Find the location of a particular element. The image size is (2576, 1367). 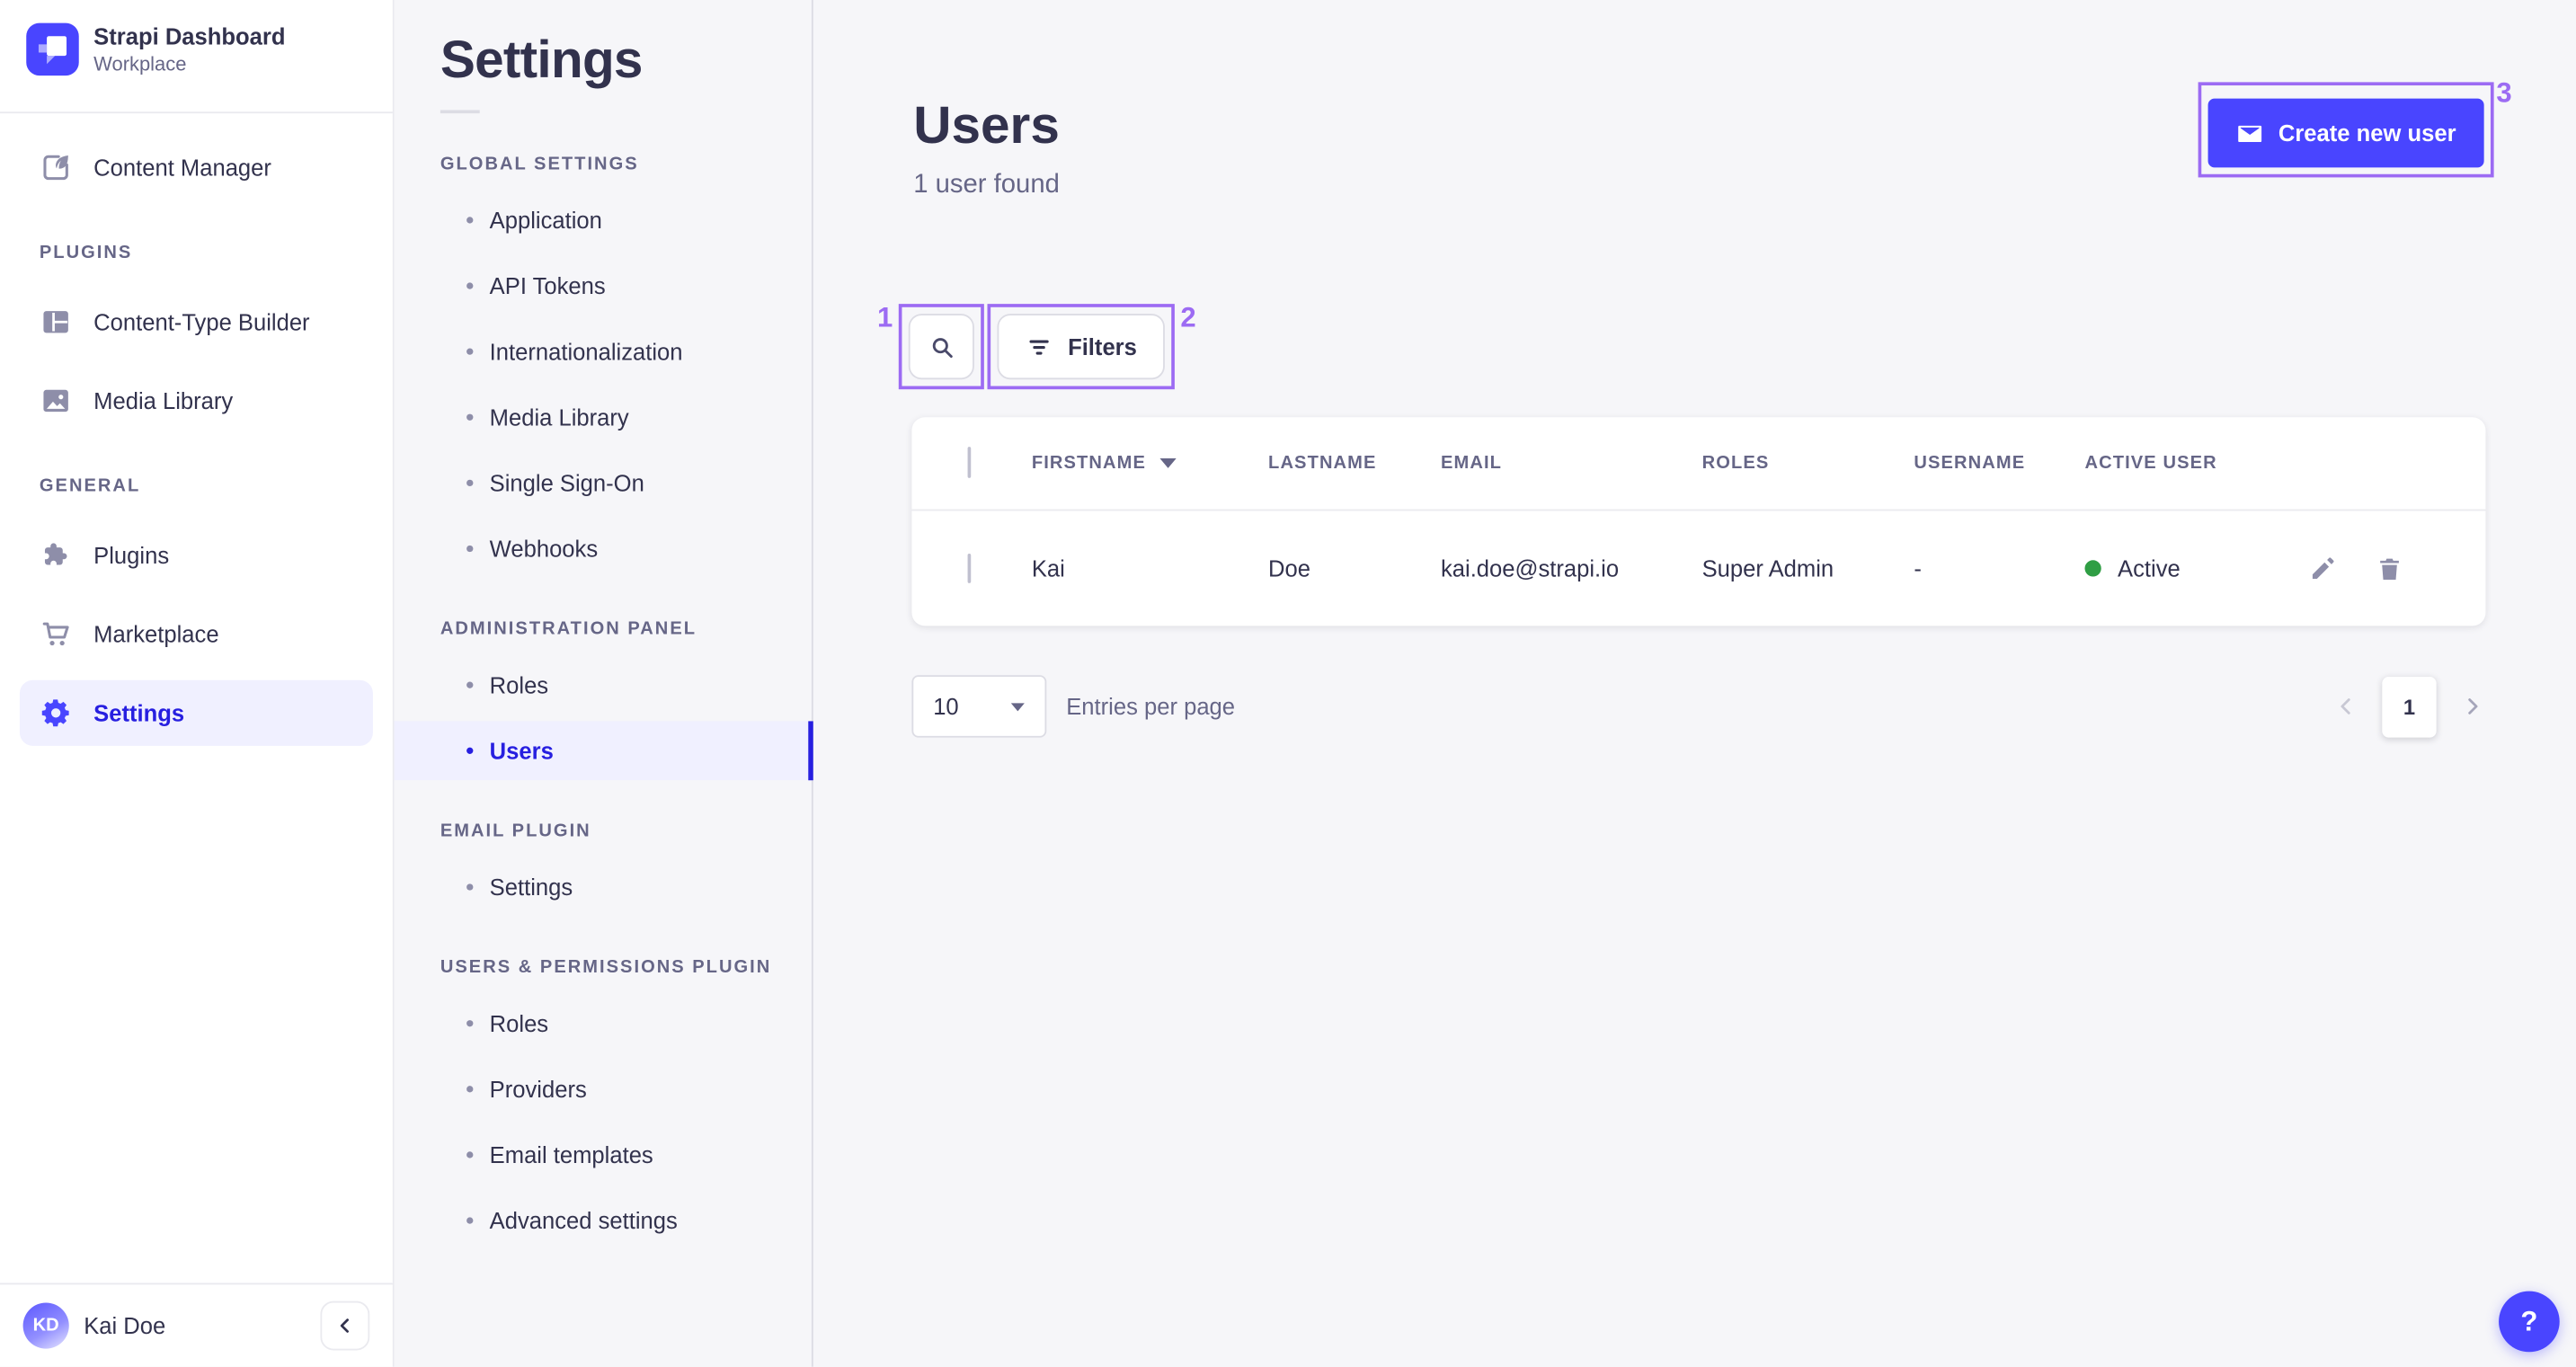

subnav-title: Settings is located at coordinates (542, 59).